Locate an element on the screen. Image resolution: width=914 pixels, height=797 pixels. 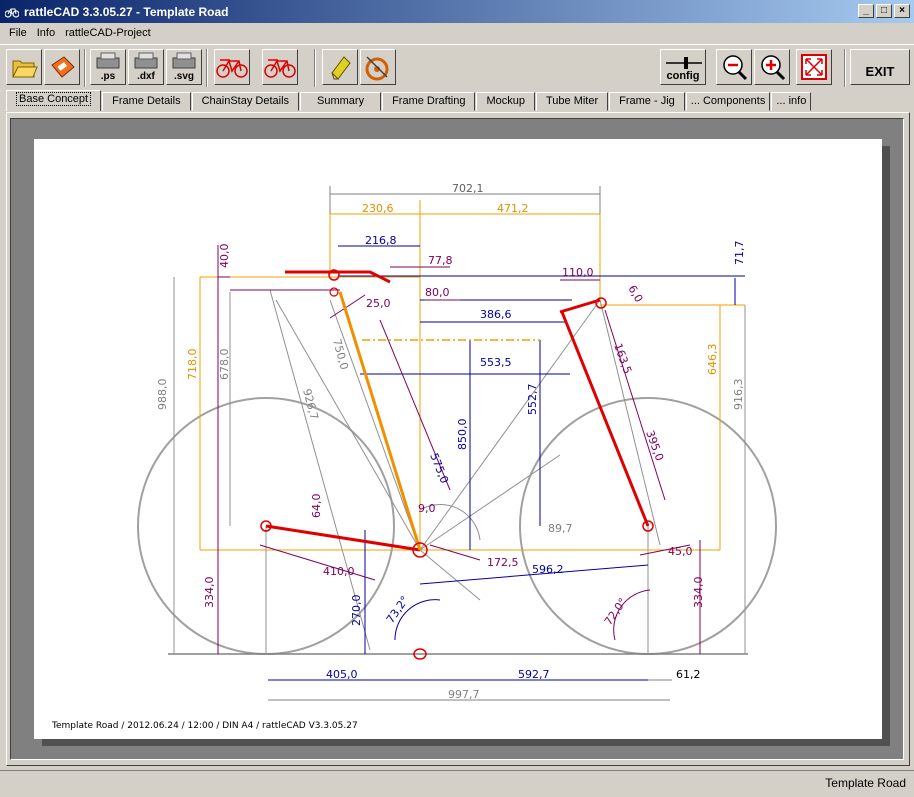
dim-text: 6,0 is located at coordinates (635, 294).